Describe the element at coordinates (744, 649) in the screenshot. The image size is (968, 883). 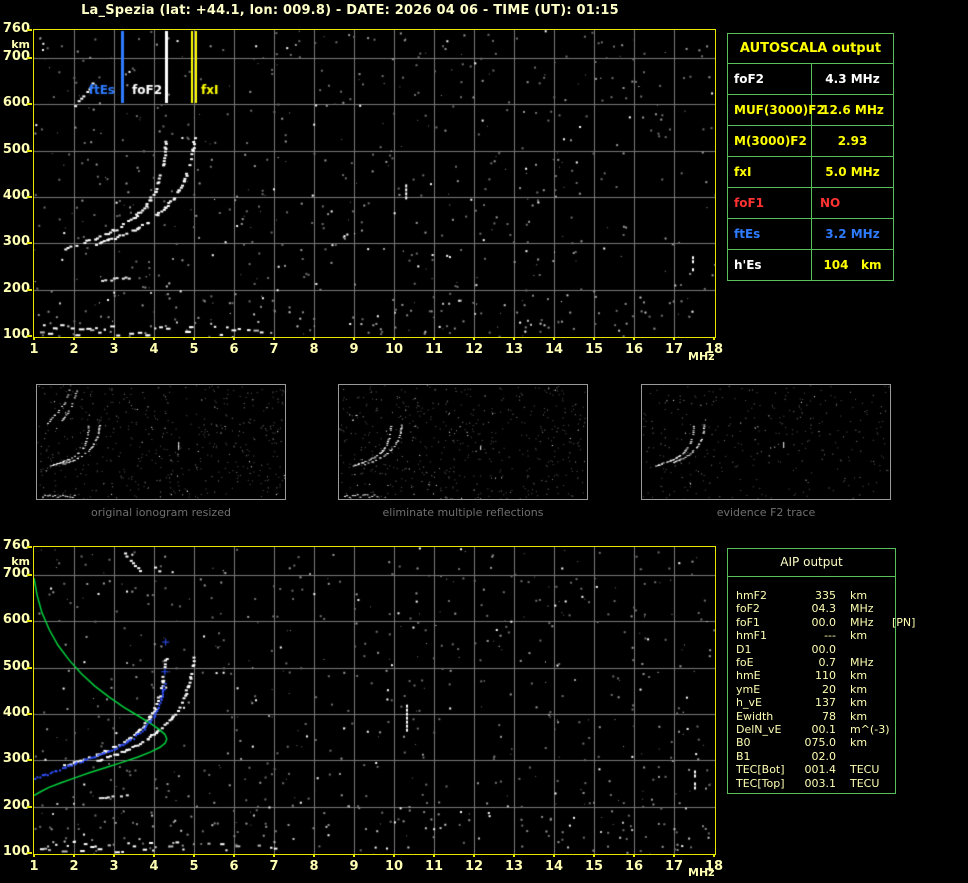
I see `aip-row-label: D1` at that location.